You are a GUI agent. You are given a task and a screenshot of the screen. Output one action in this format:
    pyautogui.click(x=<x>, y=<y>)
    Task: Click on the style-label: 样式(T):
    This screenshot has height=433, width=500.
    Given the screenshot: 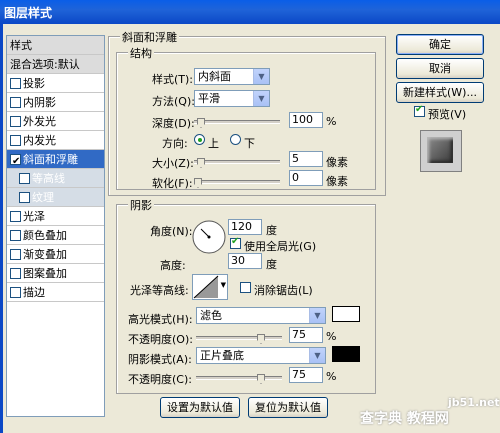 What is the action you would take?
    pyautogui.click(x=173, y=79)
    